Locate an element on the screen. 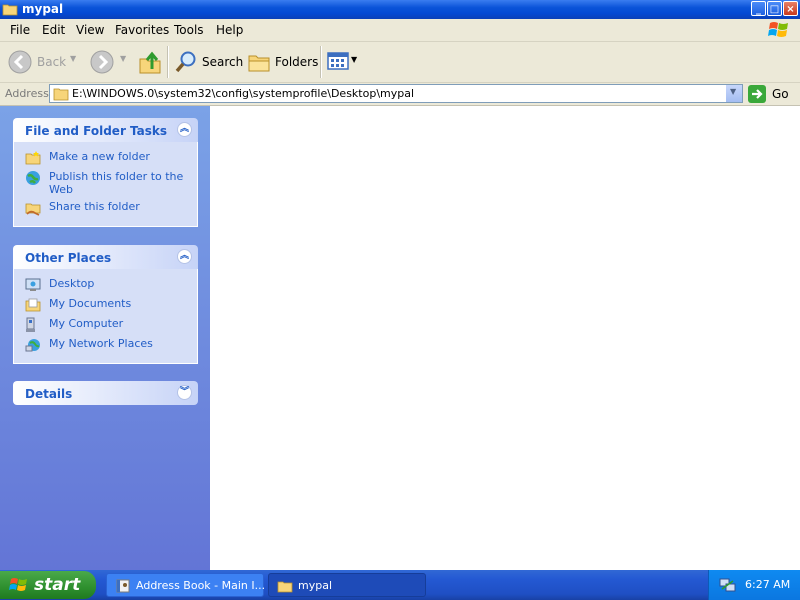 The width and height of the screenshot is (800, 600). my-documents-link: My Documents is located at coordinates (105, 305).